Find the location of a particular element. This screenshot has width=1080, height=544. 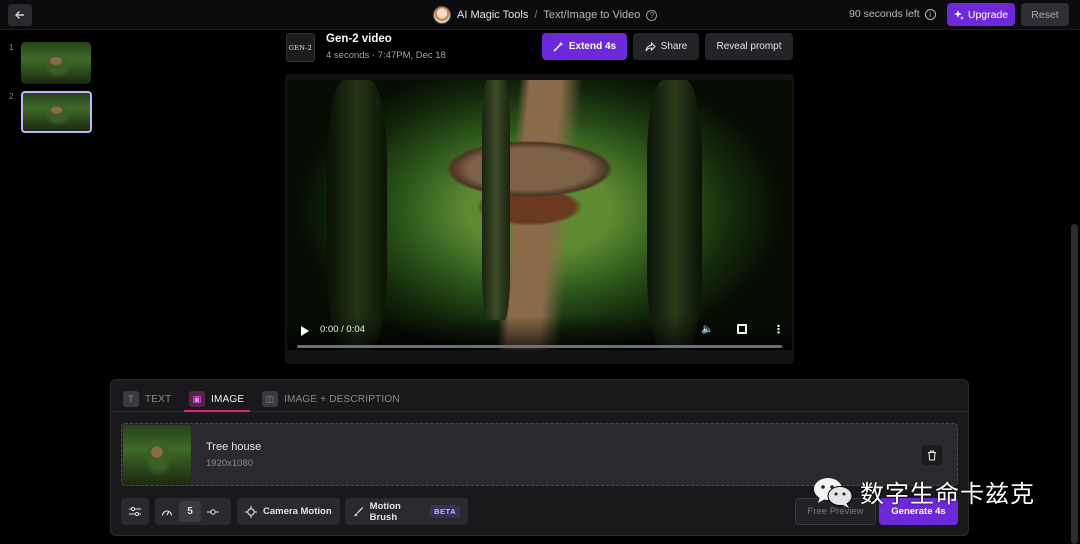

active-tab-indicator is located at coordinates (217, 411).